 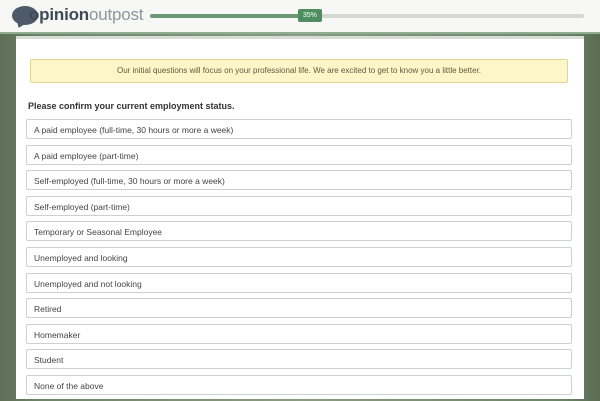 I want to click on answer-option: Retired, so click(x=299, y=308).